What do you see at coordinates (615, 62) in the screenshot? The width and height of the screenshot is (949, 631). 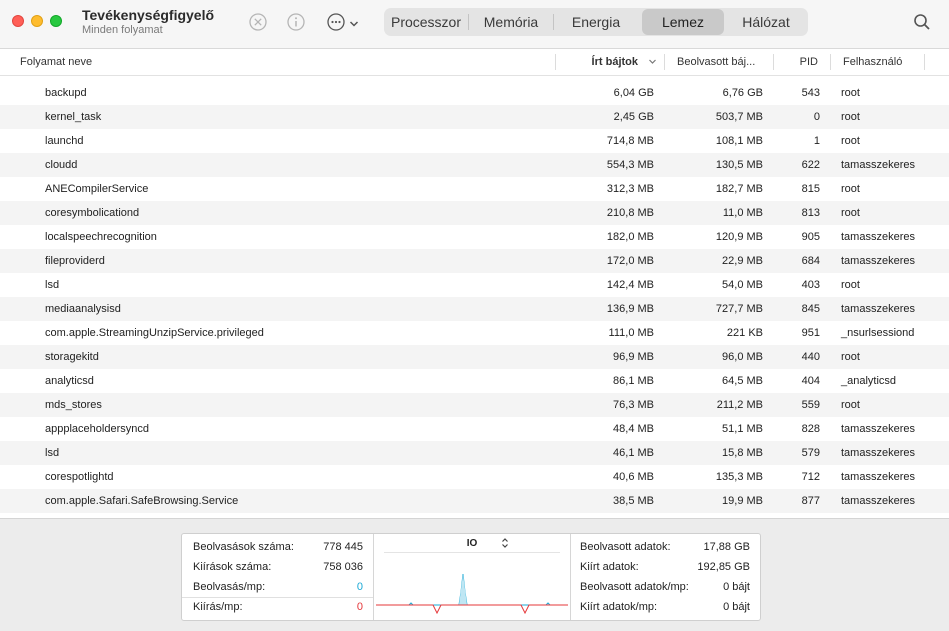 I see `column-header-bytes-written: Írt bájtok` at bounding box center [615, 62].